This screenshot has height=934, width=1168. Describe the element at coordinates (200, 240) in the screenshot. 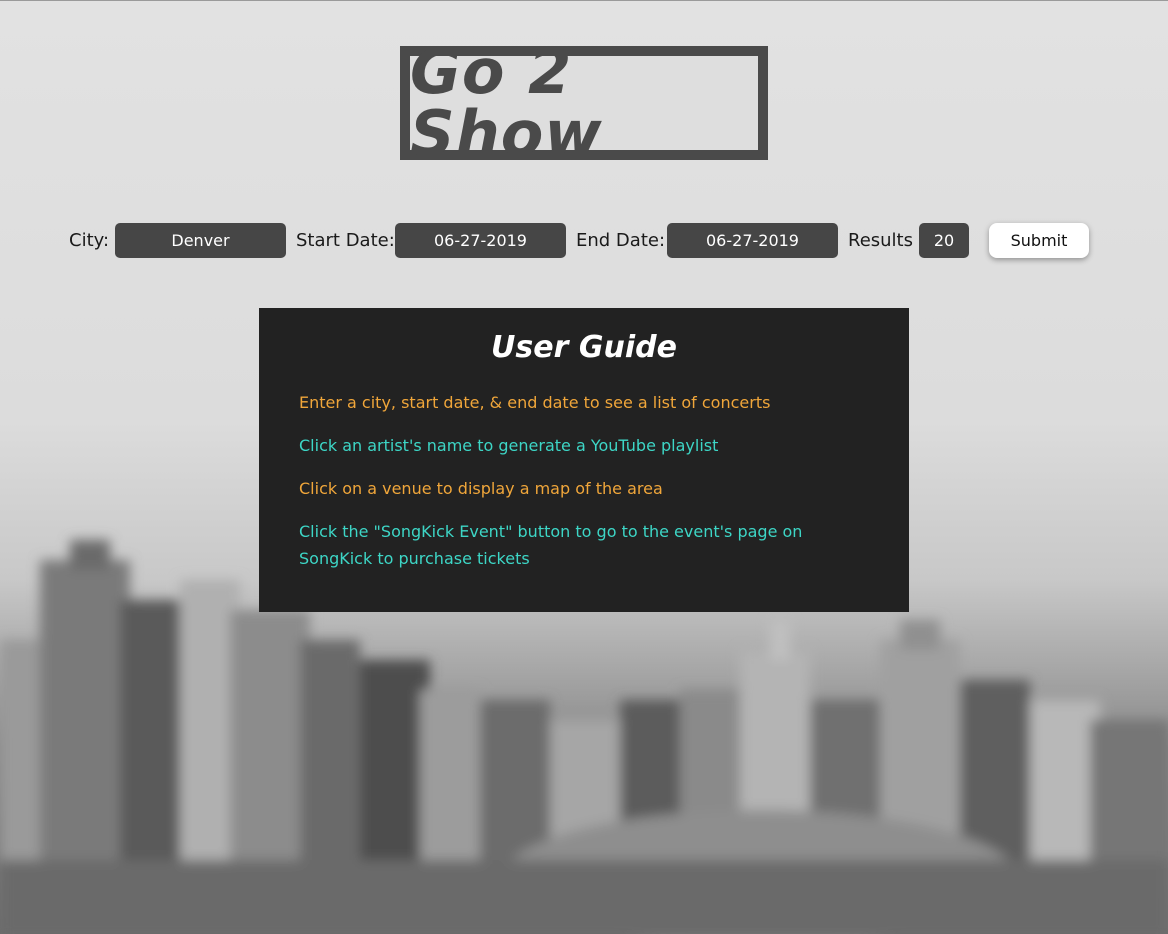

I see `city-input: Denver` at that location.